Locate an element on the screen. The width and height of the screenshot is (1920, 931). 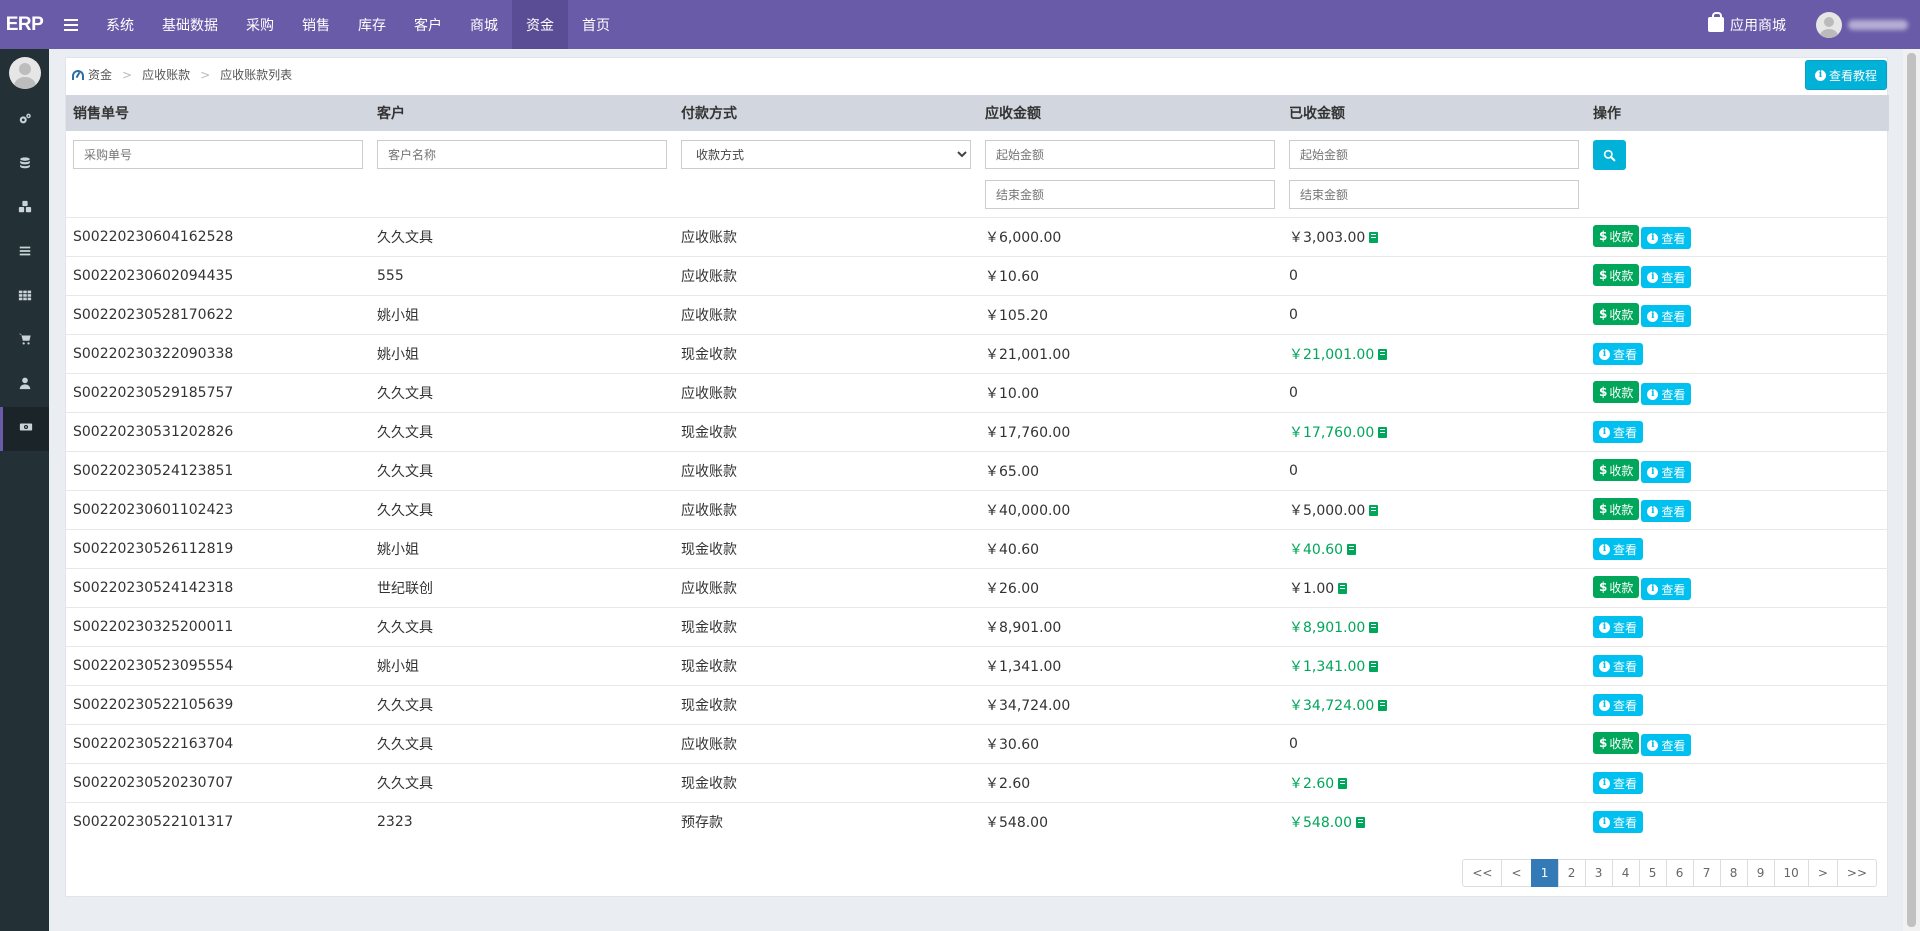
nav-item: 商城 is located at coordinates (484, 24).